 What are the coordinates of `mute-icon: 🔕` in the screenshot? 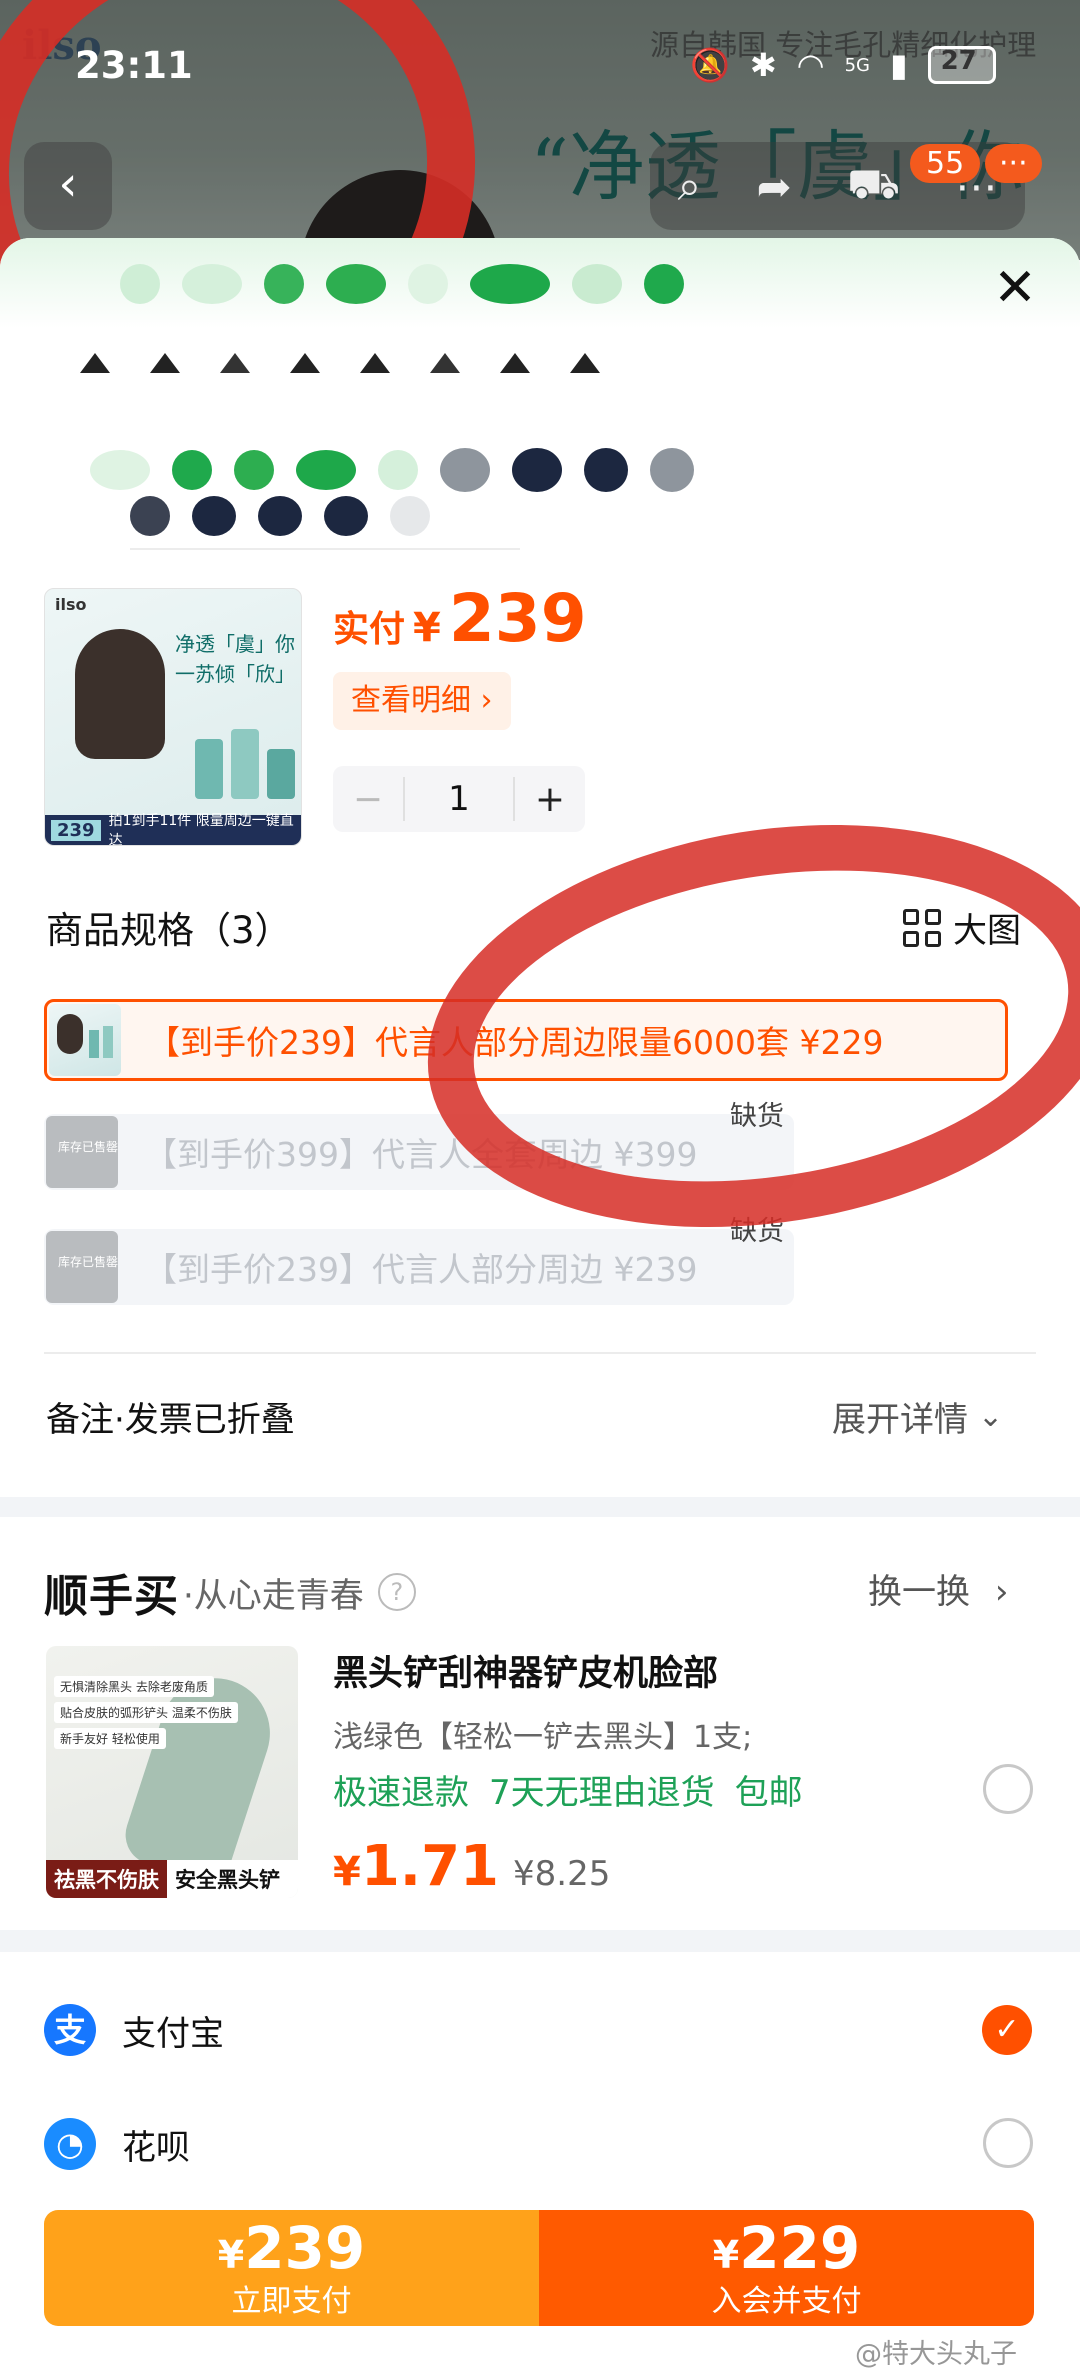 It's located at (710, 65).